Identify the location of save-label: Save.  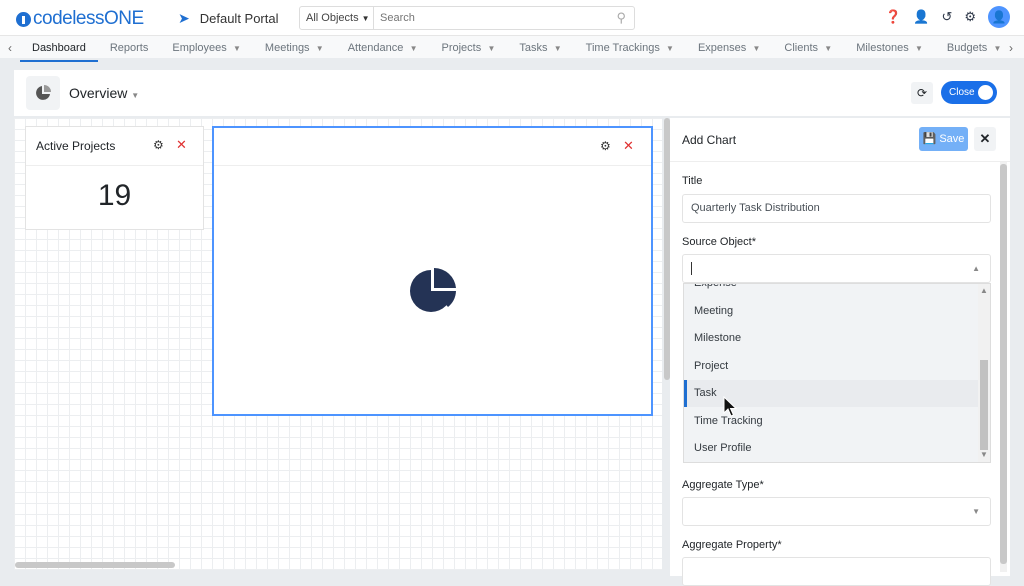
(952, 139).